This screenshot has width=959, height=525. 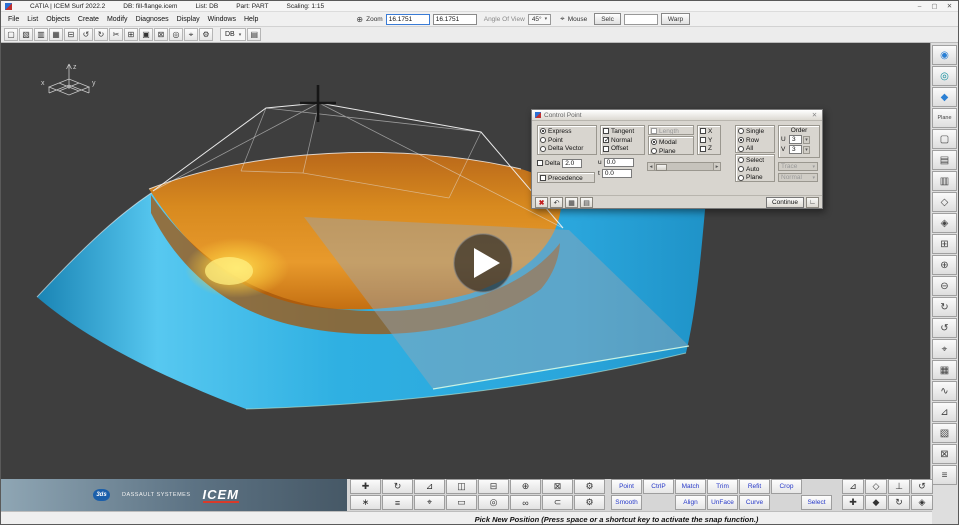 I want to click on checkbox-delta: Delta, so click(x=548, y=163).